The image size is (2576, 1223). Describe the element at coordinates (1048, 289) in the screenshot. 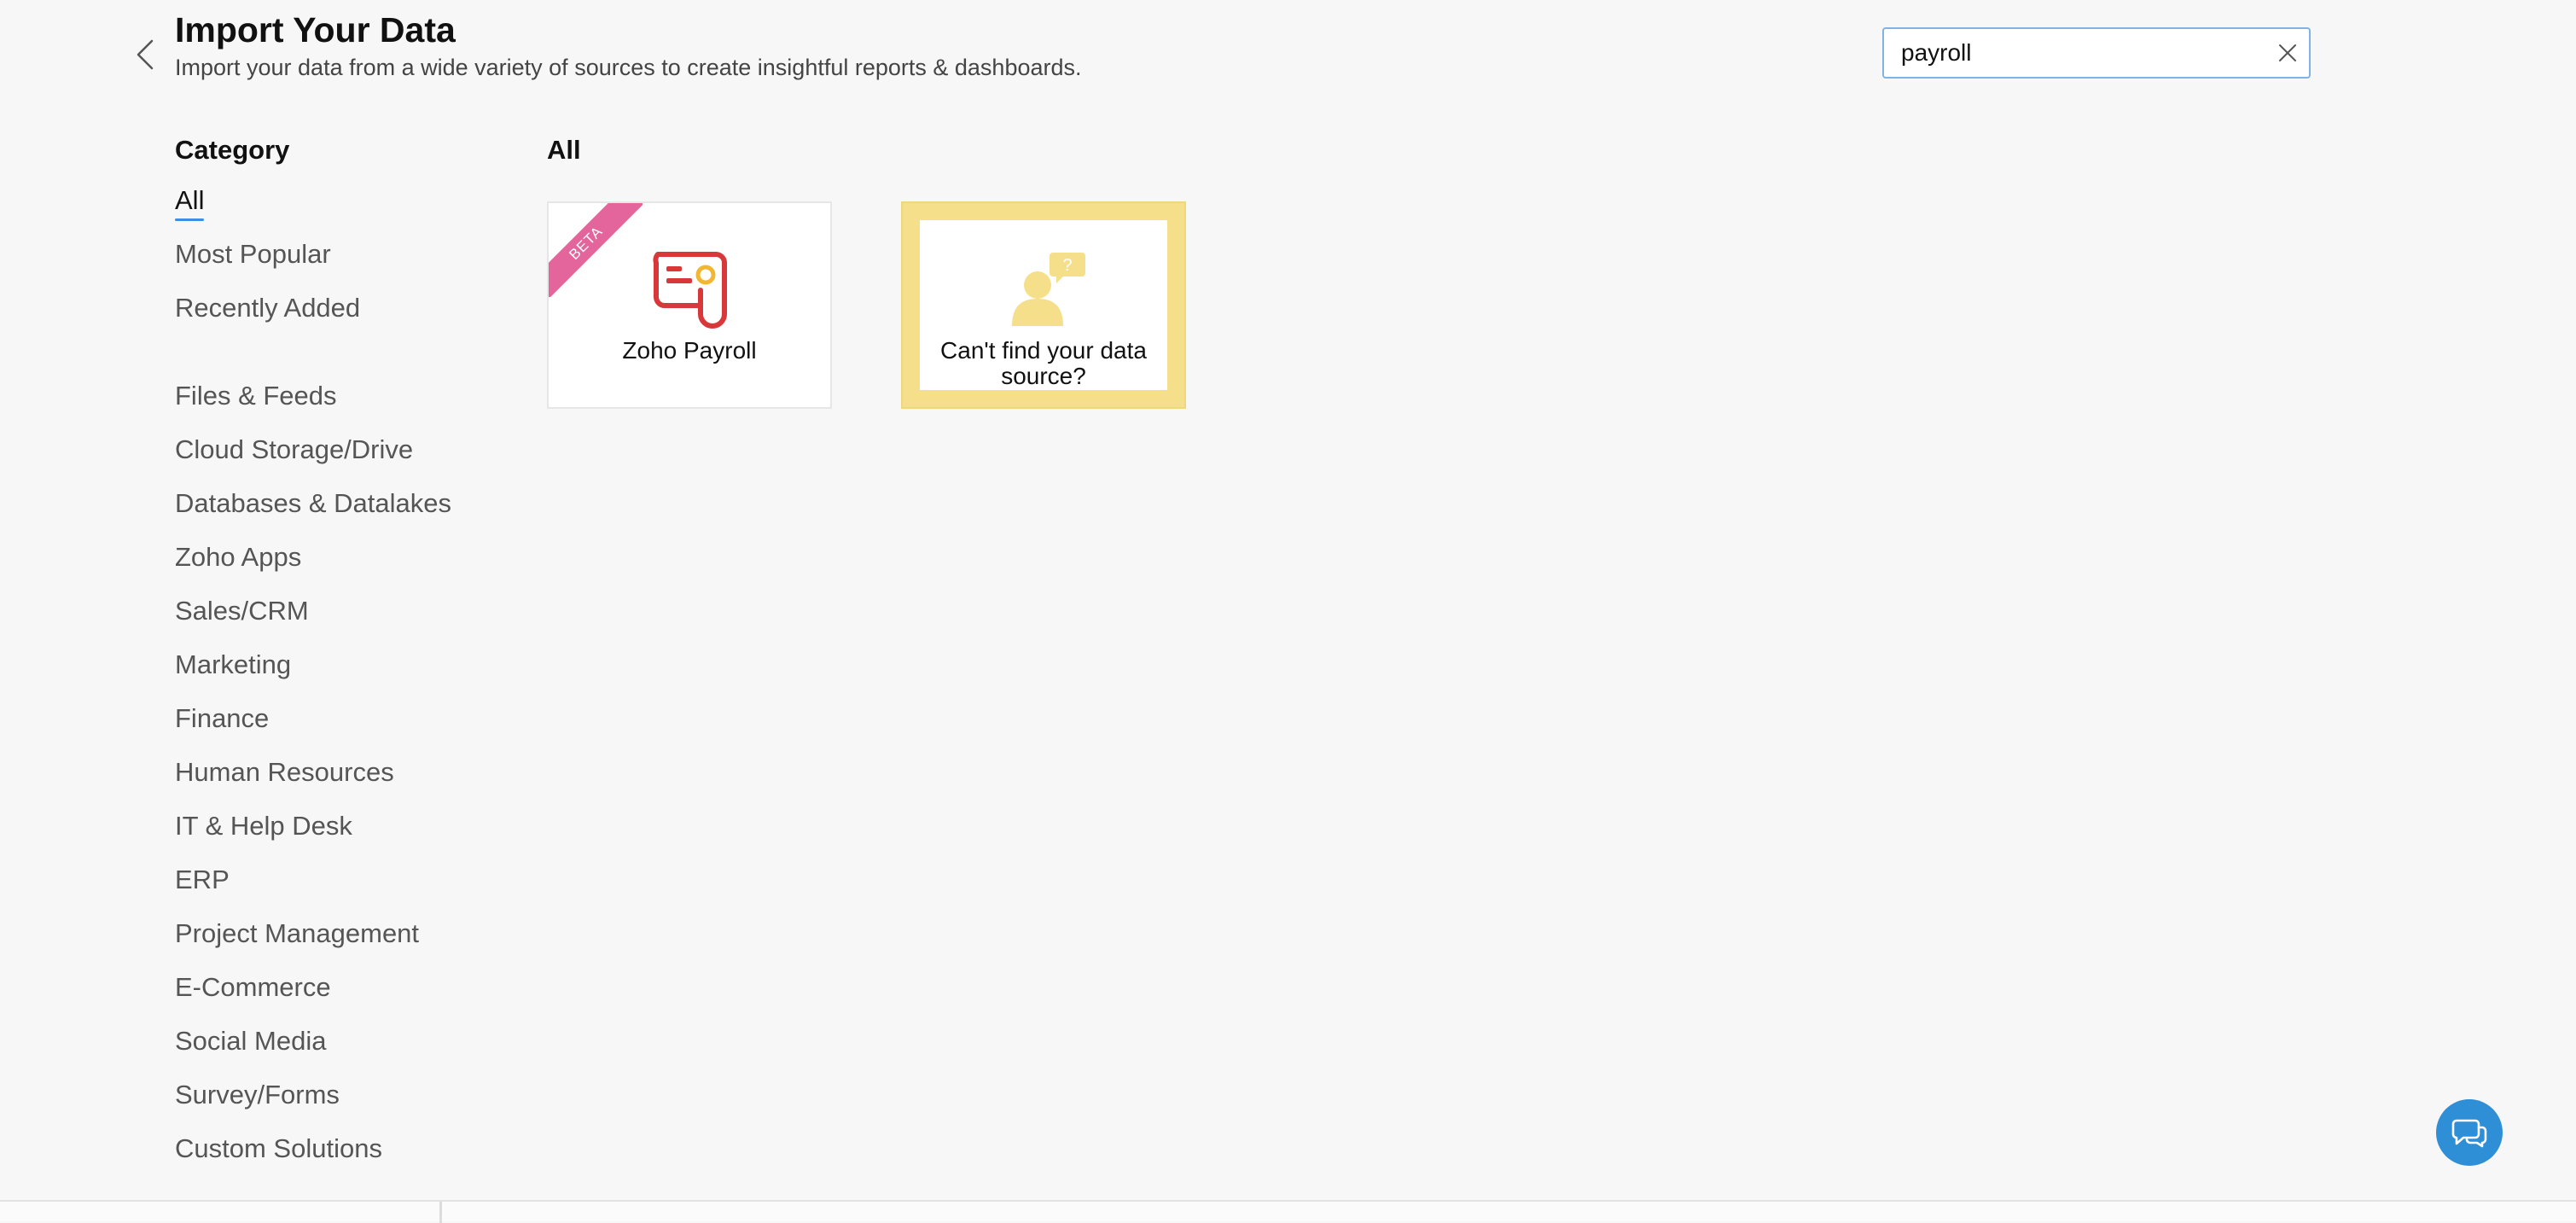

I see `person-question-icon: ?` at that location.